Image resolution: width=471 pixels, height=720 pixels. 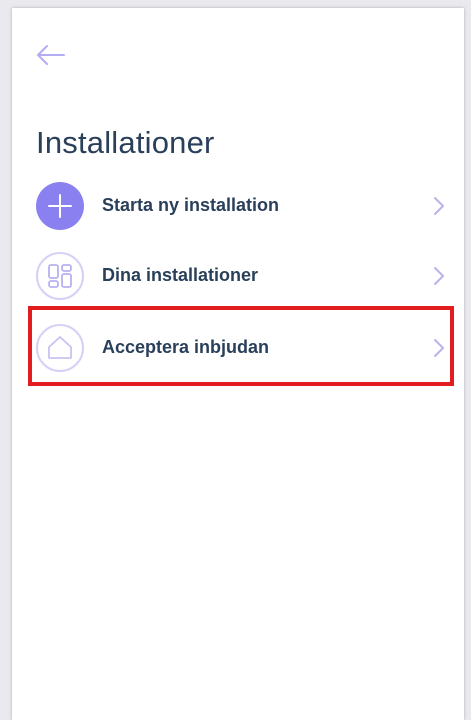 I want to click on menu-item-your-installations: Dina installationer, so click(x=238, y=276).